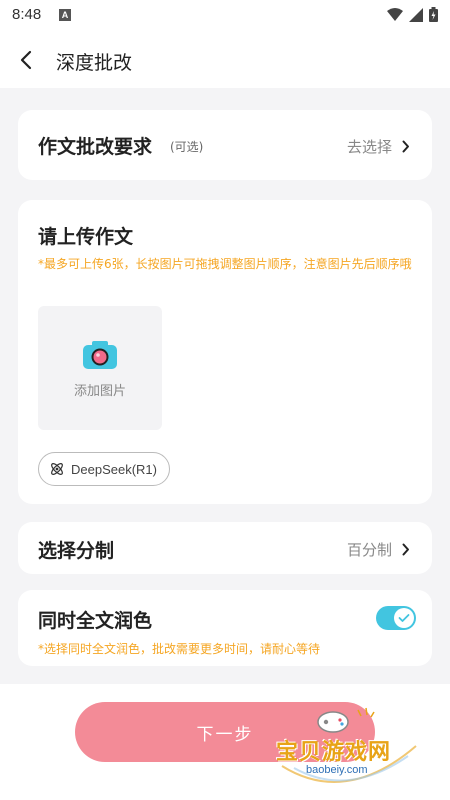  What do you see at coordinates (95, 147) in the screenshot?
I see `requirements-title: 作文批改要求` at bounding box center [95, 147].